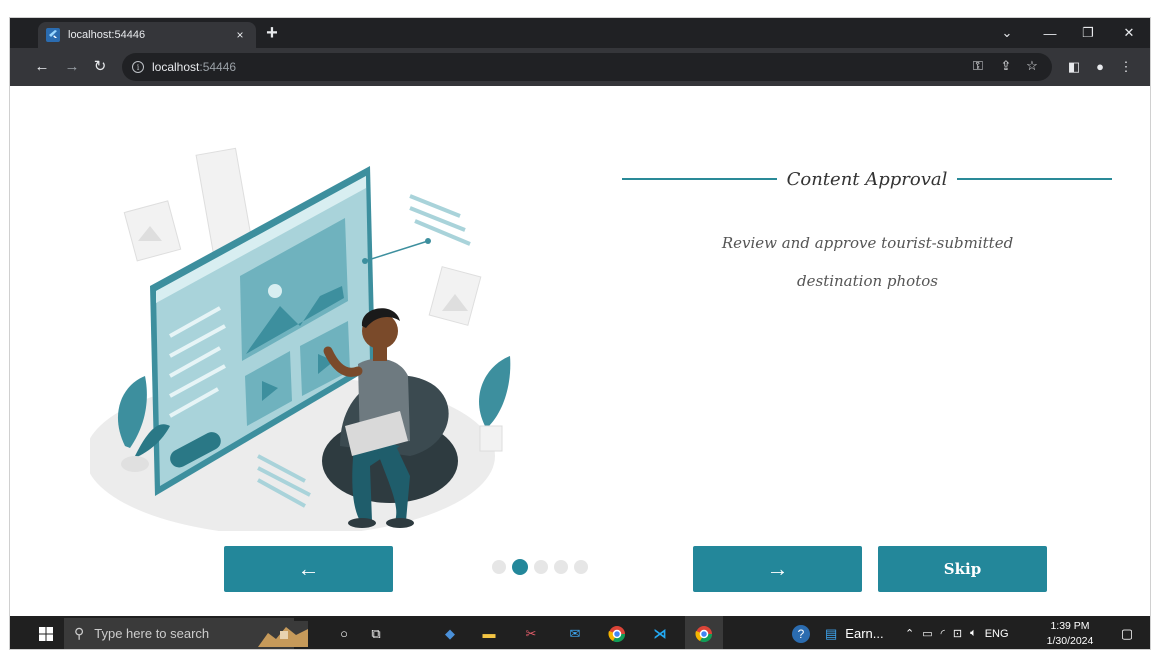  Describe the element at coordinates (580, 33) in the screenshot. I see `browser-tab-strip: localhost:54446 × + ⌄ — ❐ ✕` at that location.